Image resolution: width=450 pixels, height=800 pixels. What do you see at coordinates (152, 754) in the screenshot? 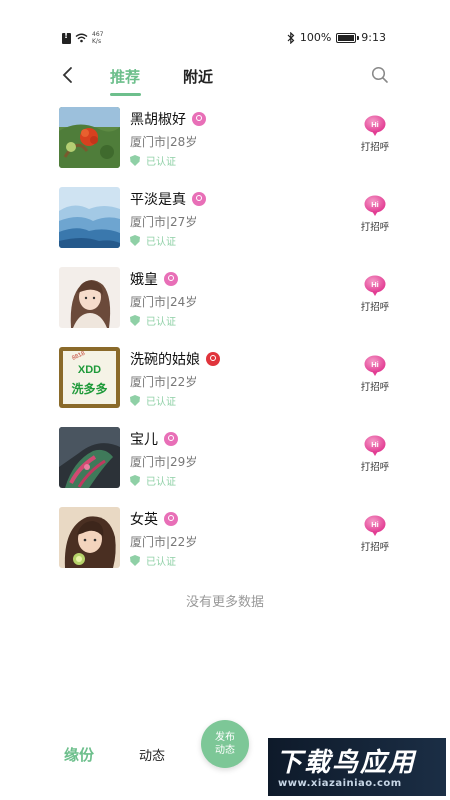
I see `nav-tab-dynamic: 动态` at bounding box center [152, 754].